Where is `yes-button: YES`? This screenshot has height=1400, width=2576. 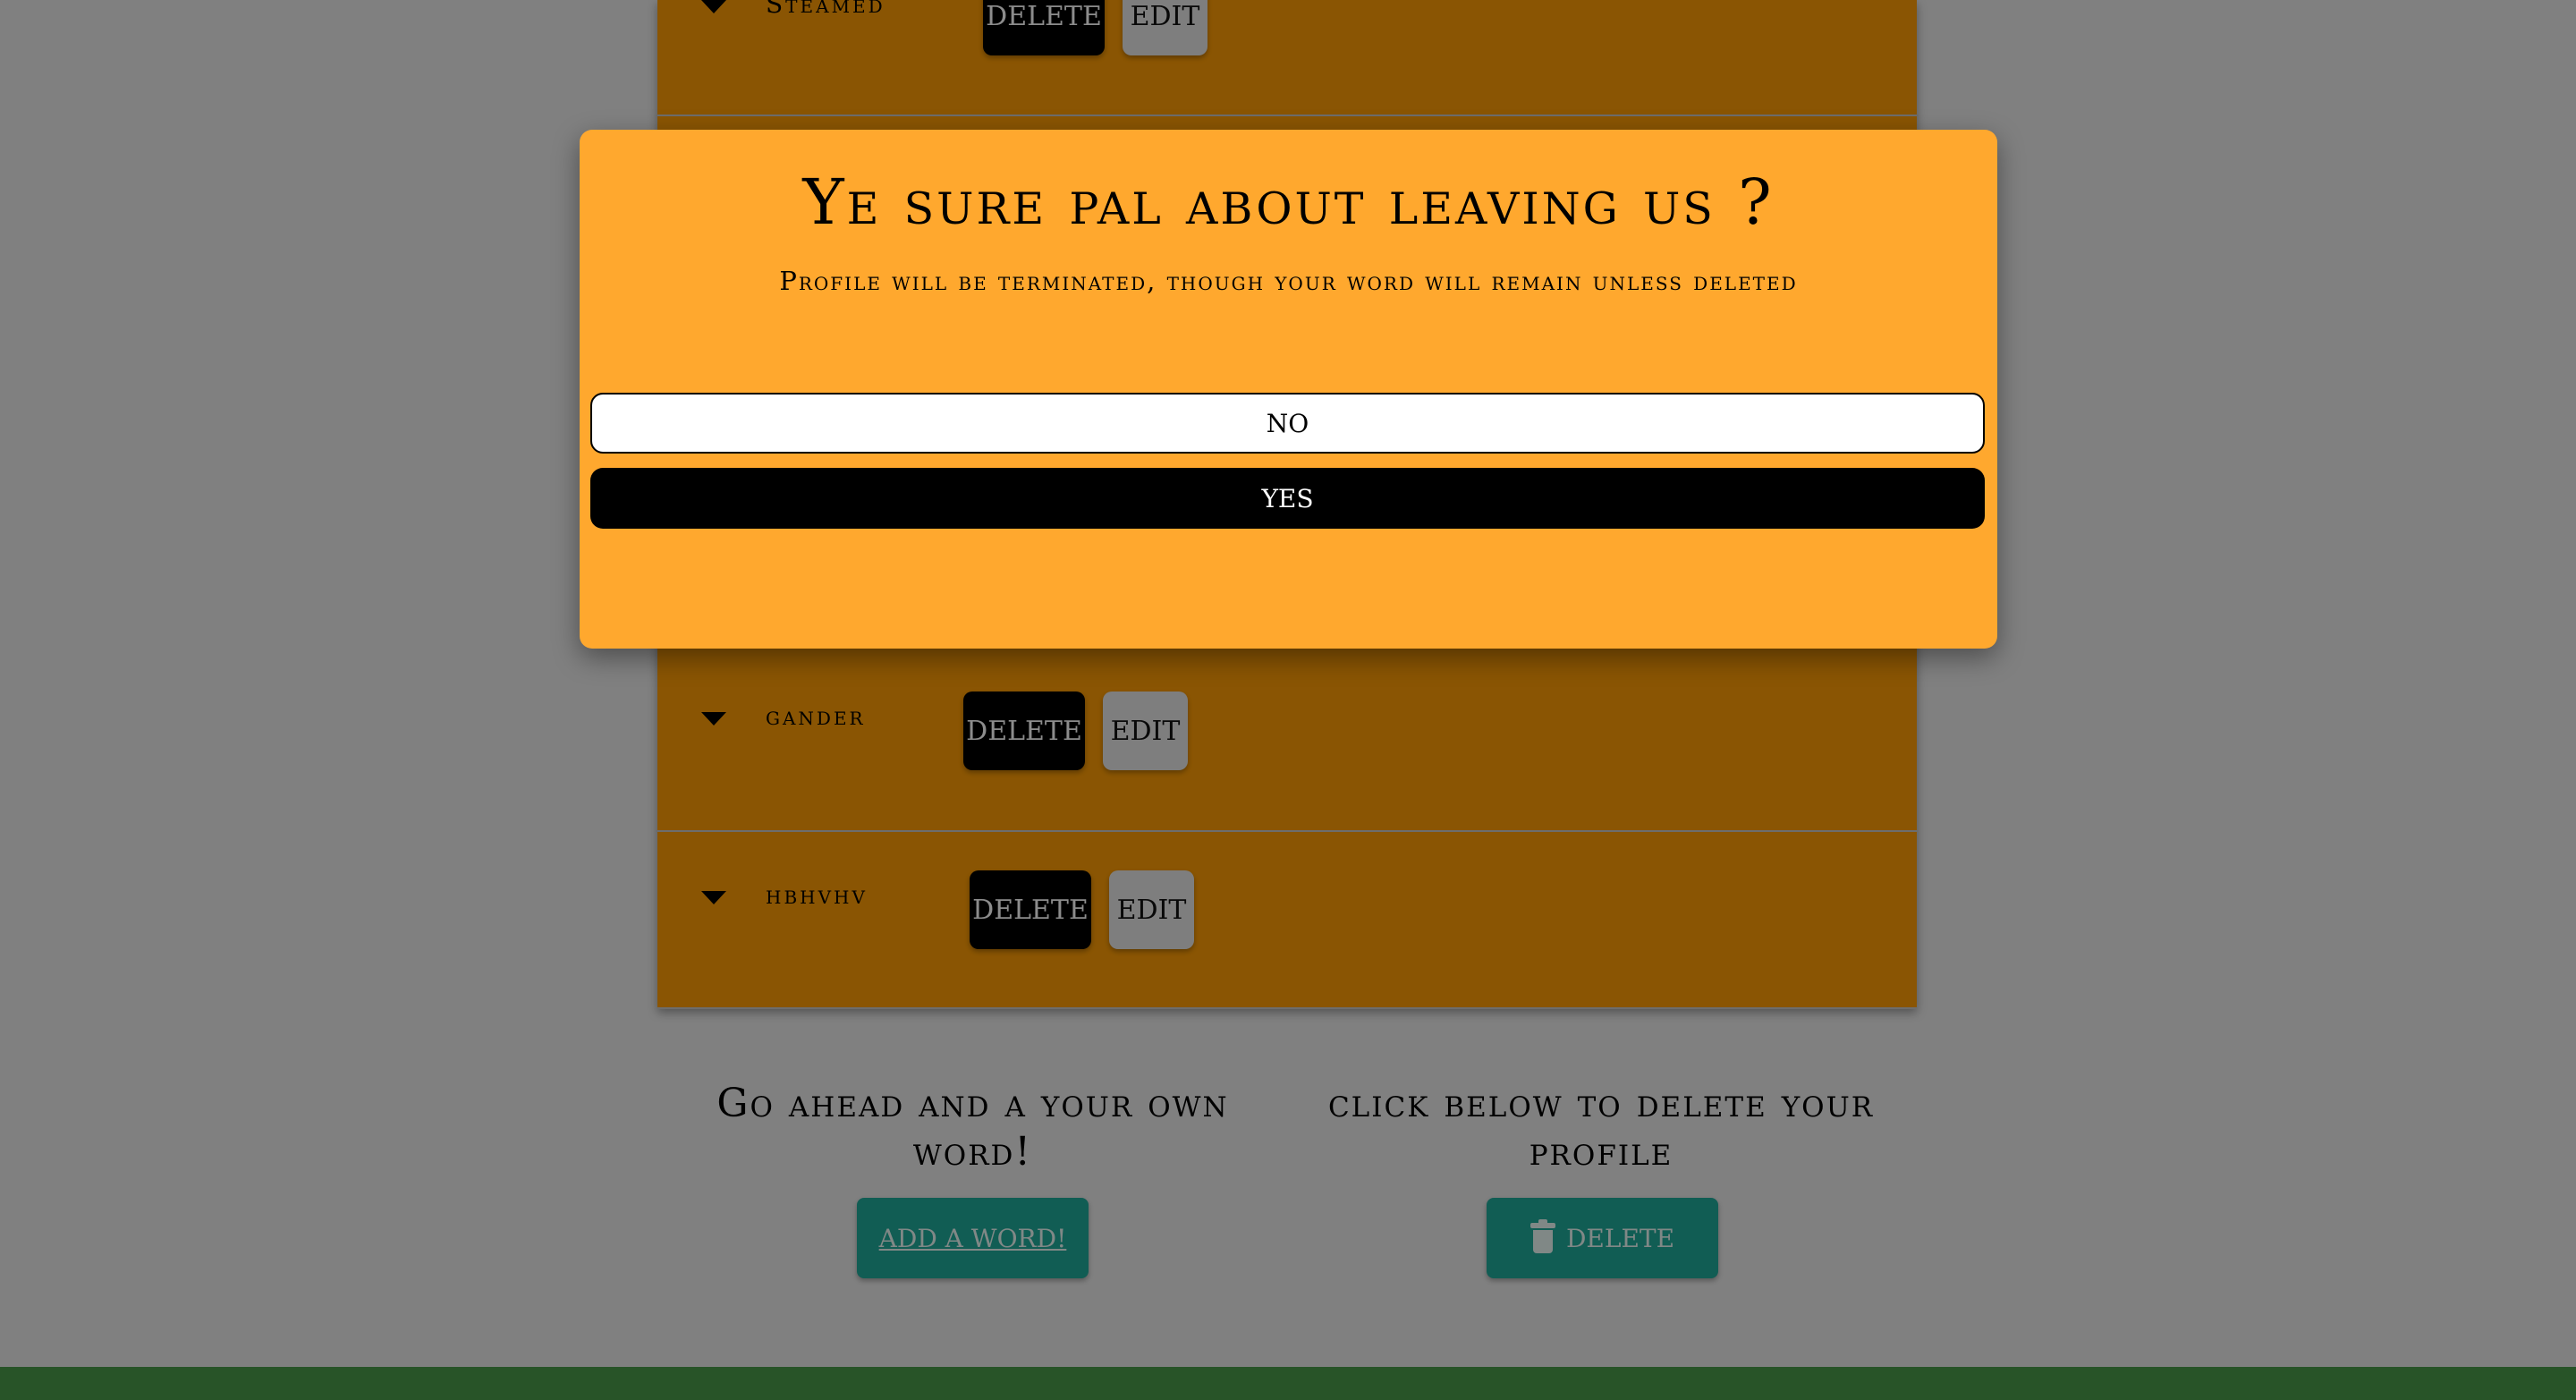 yes-button: YES is located at coordinates (1287, 498).